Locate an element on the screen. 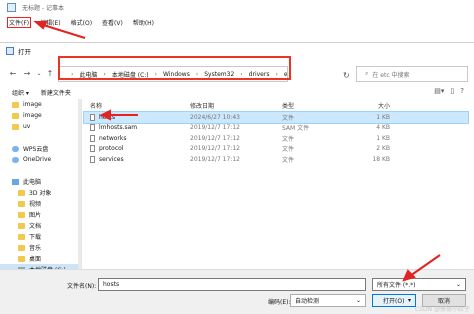  file-size: 4 KB is located at coordinates (383, 128).